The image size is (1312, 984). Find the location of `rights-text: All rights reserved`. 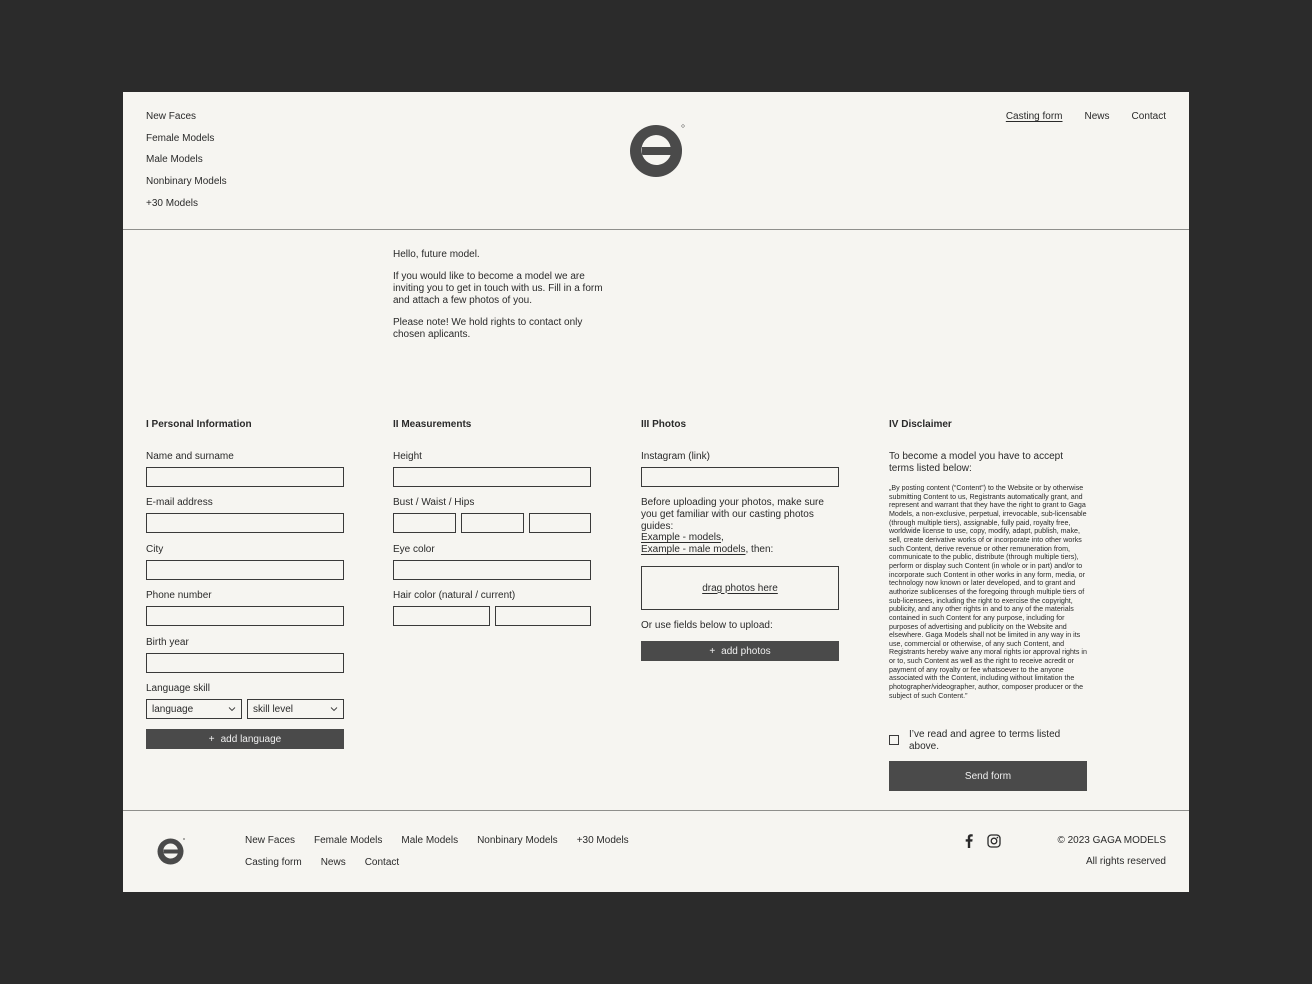

rights-text: All rights reserved is located at coordinates (1125, 861).